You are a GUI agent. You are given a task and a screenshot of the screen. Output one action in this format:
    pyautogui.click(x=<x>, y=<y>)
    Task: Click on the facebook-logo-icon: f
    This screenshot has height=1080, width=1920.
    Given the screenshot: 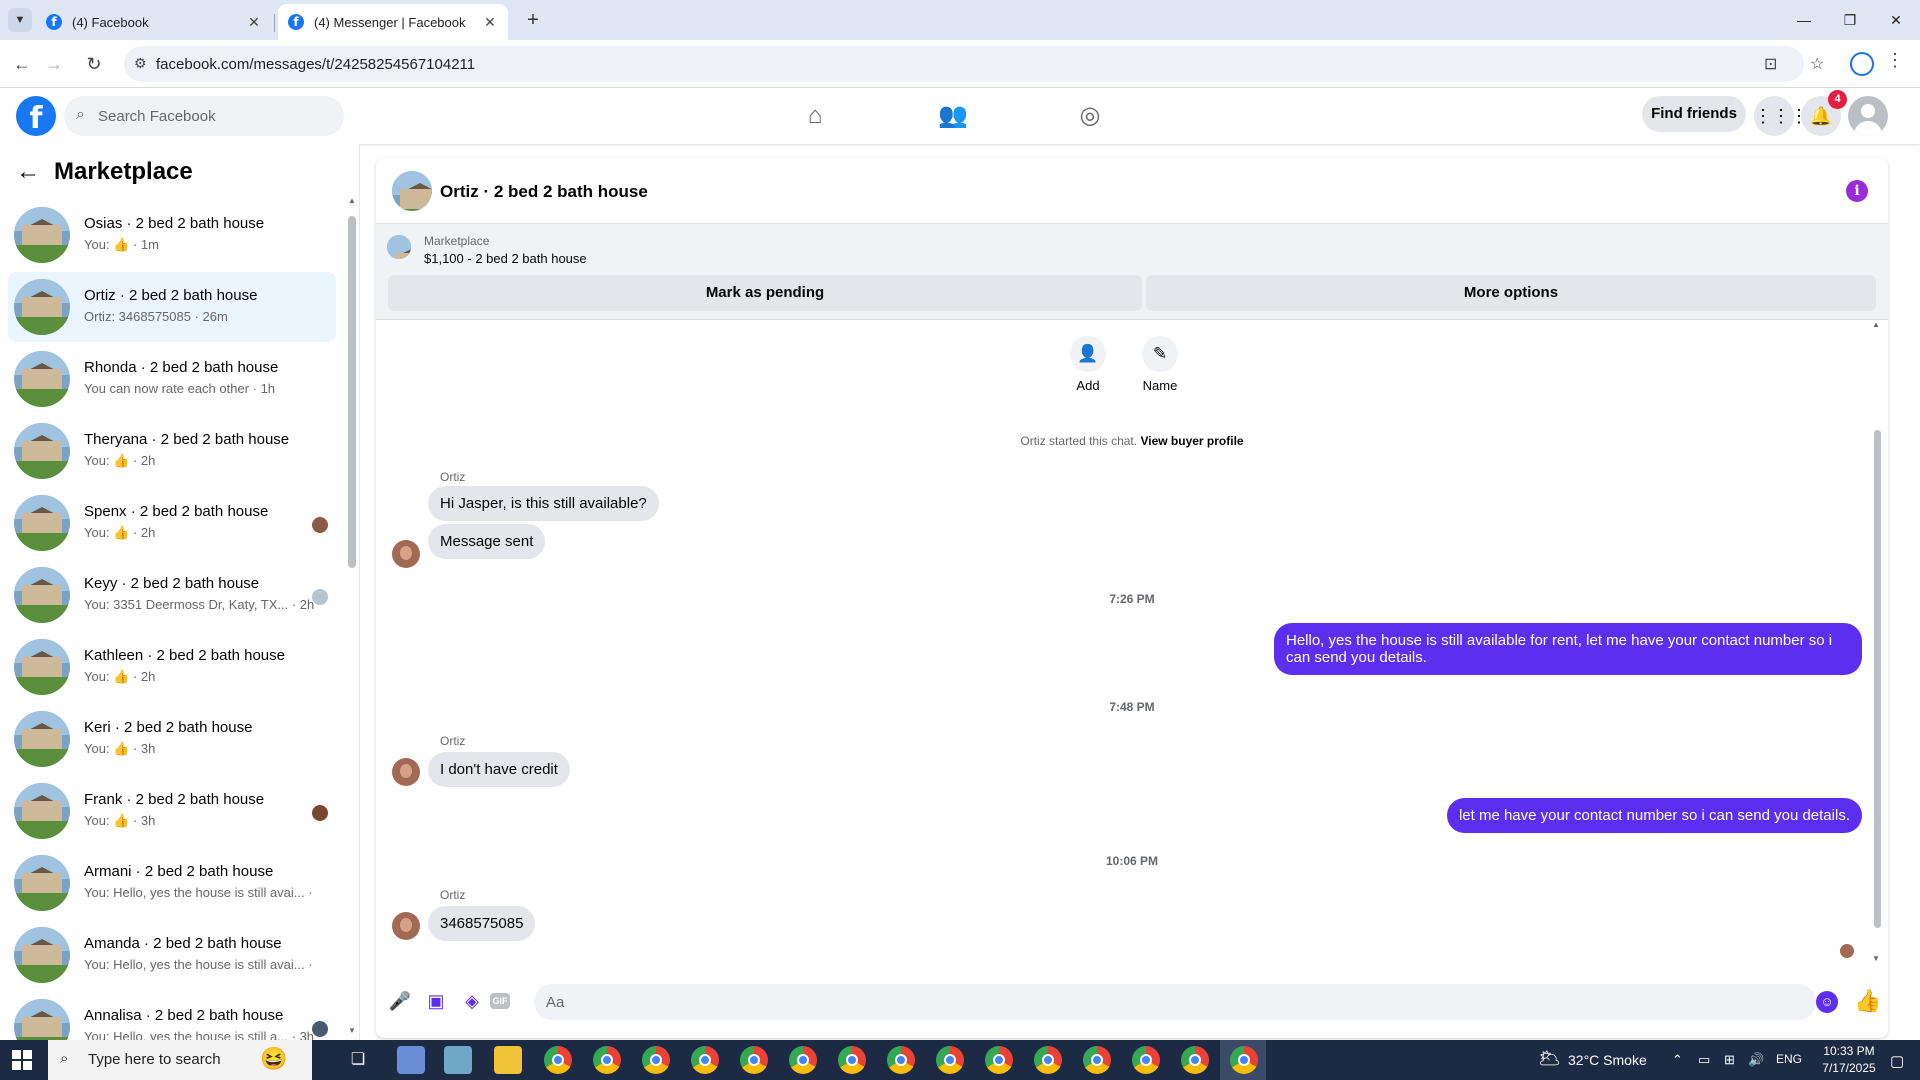 What is the action you would take?
    pyautogui.click(x=36, y=116)
    